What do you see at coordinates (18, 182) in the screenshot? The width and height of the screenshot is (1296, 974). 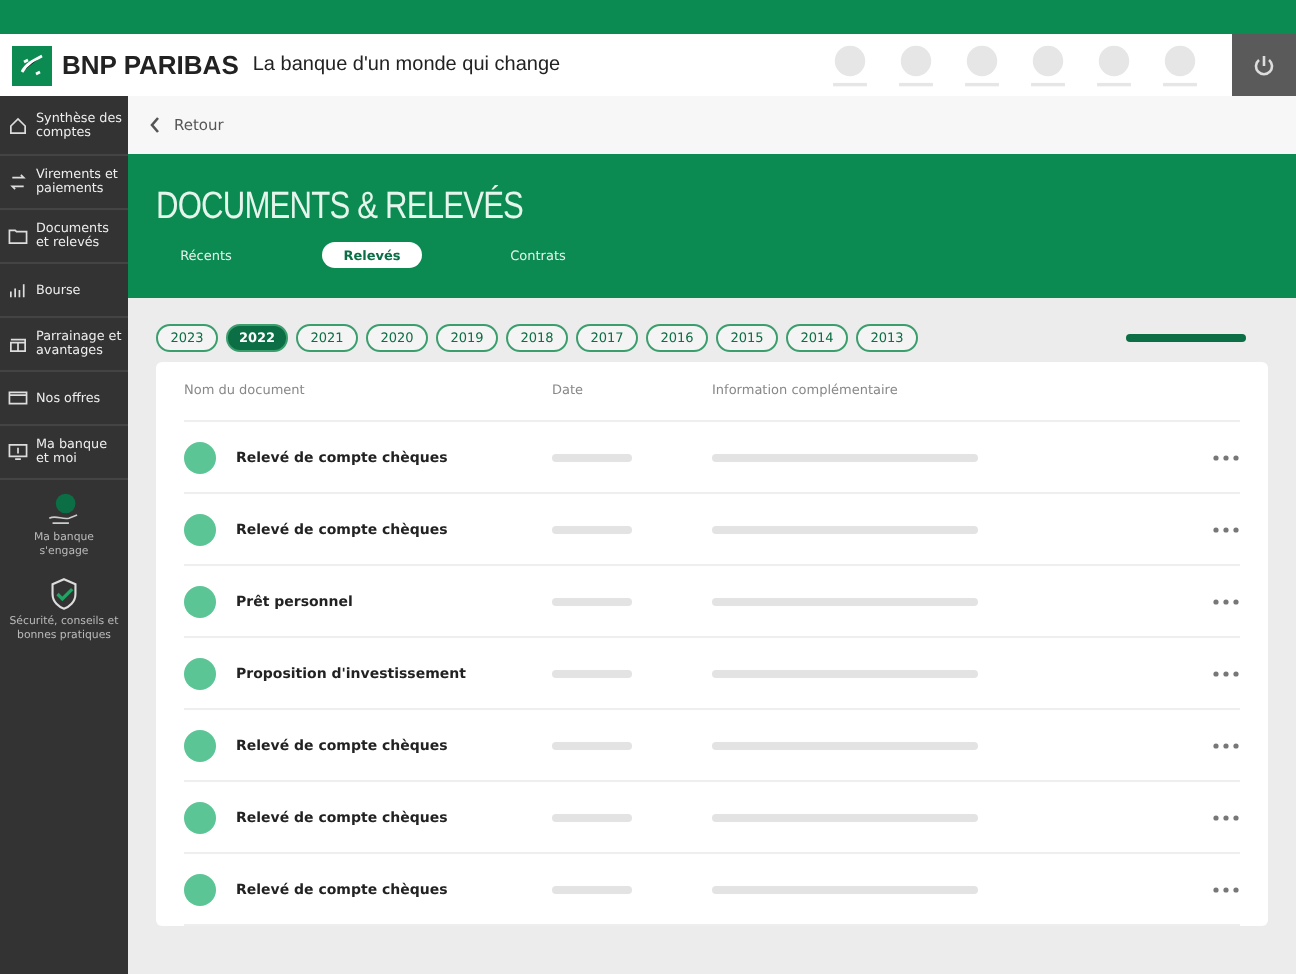 I see `transfer-icon` at bounding box center [18, 182].